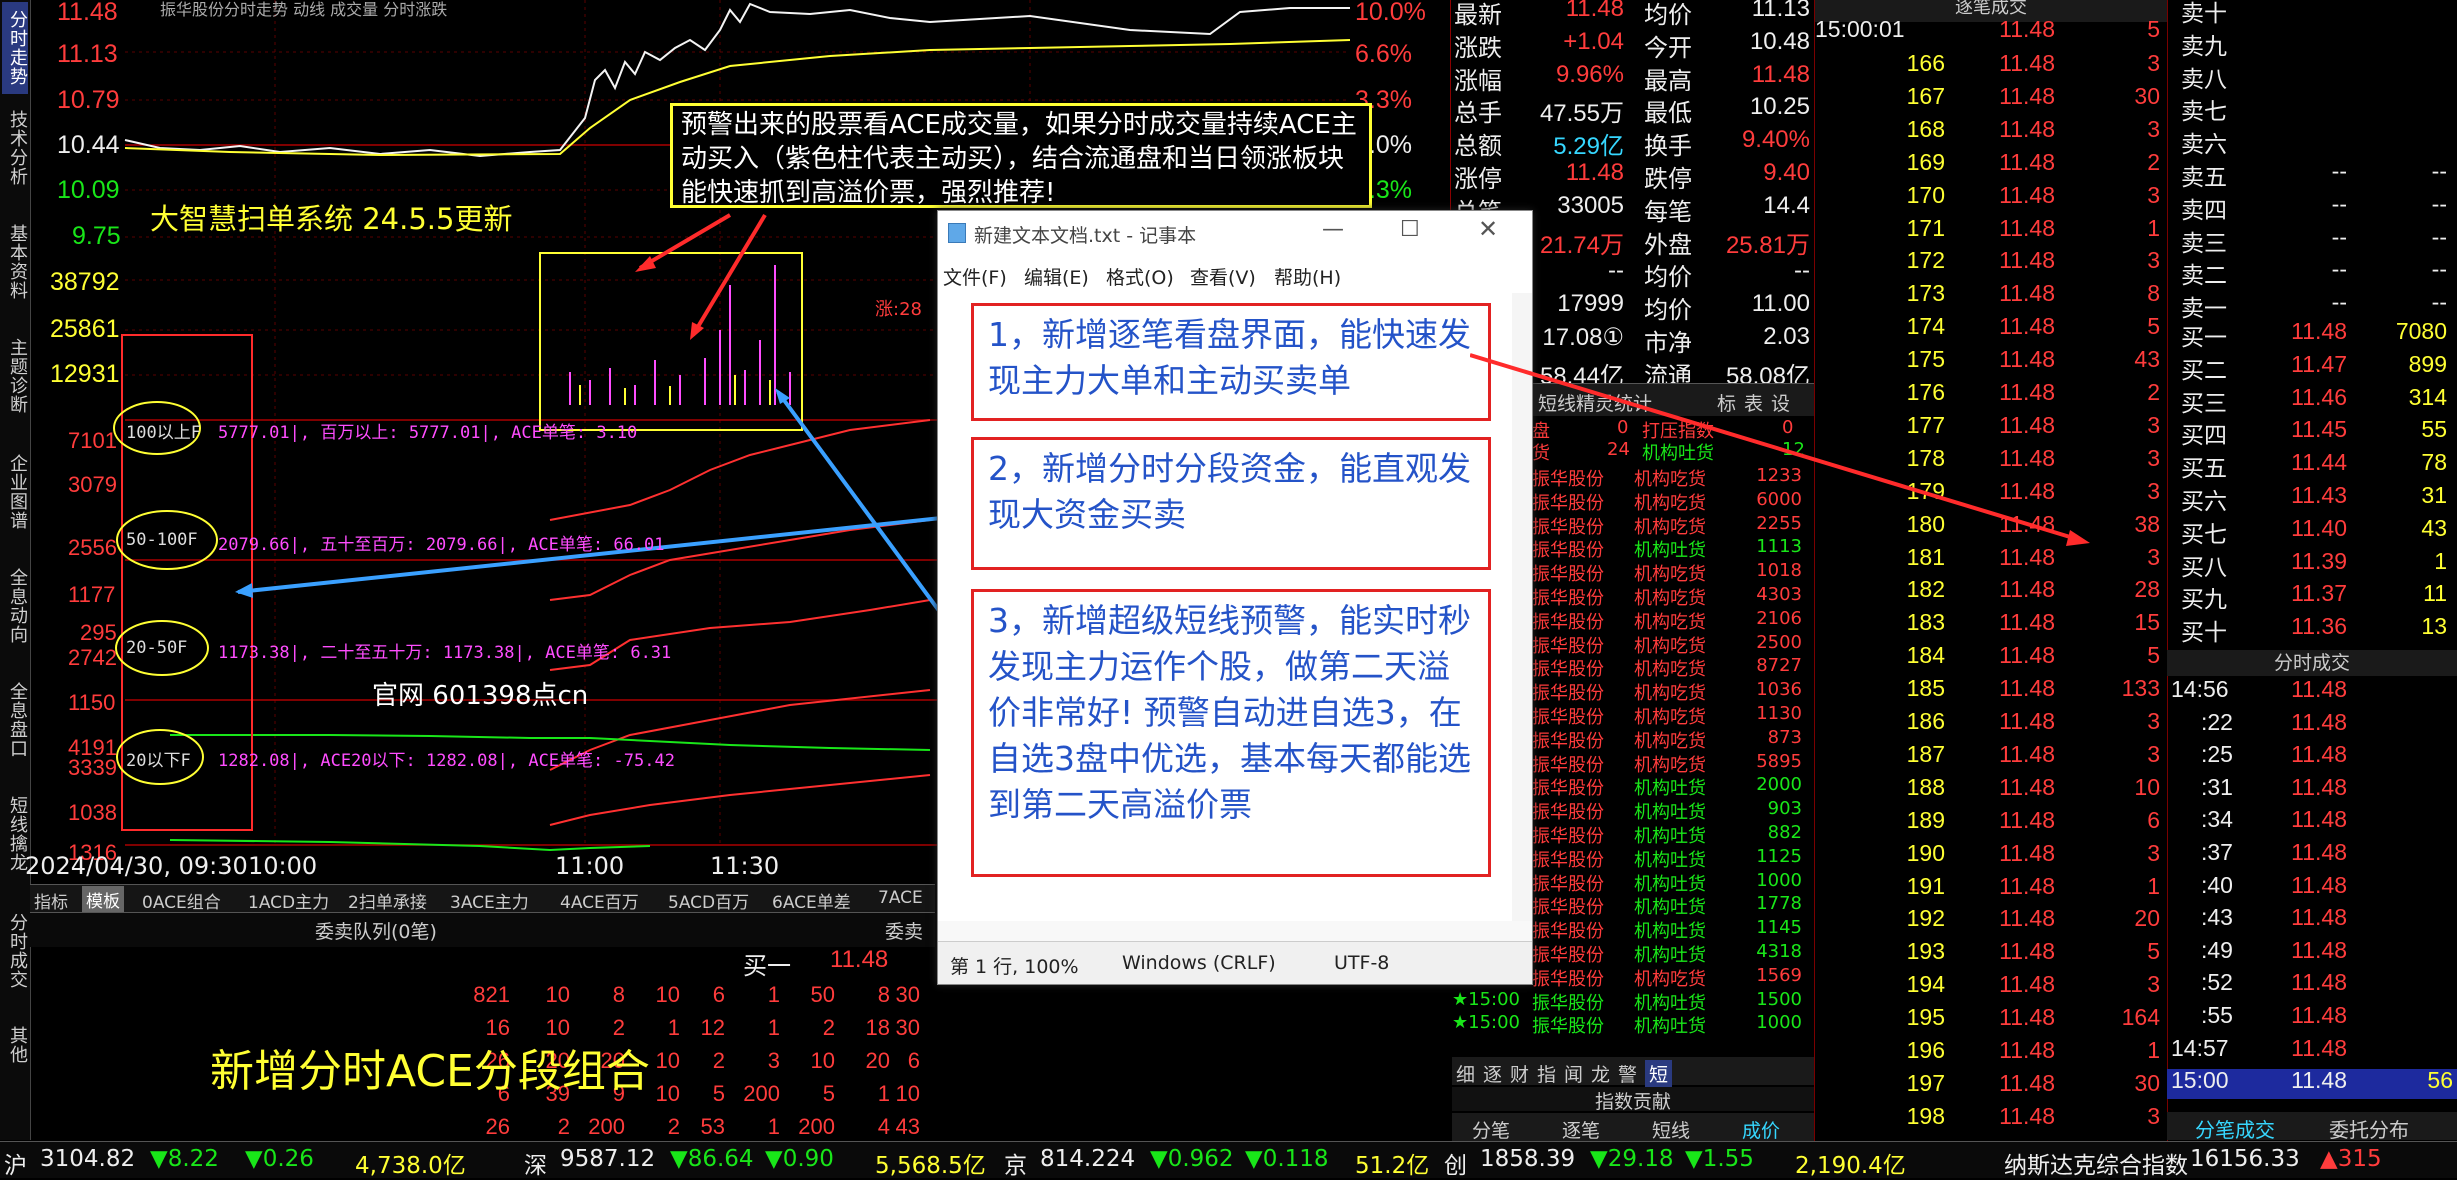 The height and width of the screenshot is (1180, 2457). What do you see at coordinates (51, 900) in the screenshot?
I see `tab-indicator: 指标` at bounding box center [51, 900].